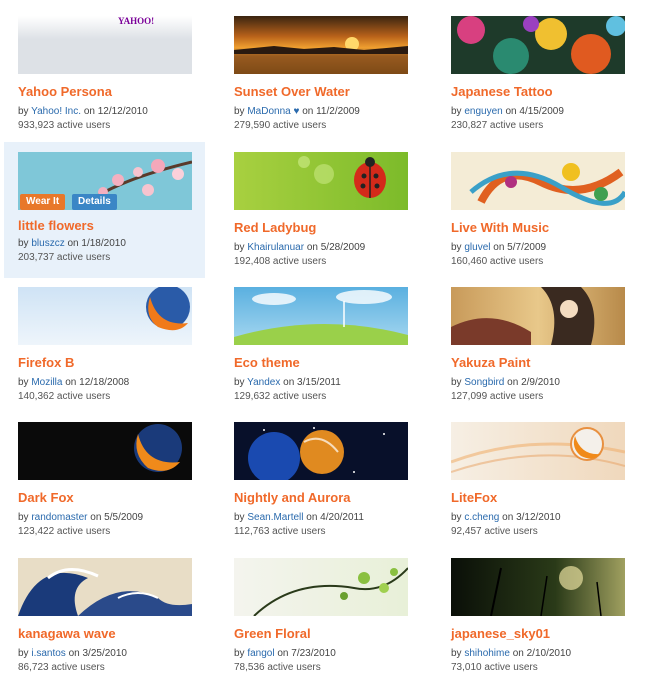 The height and width of the screenshot is (690, 650). Describe the element at coordinates (275, 227) in the screenshot. I see `theme-title: Red Ladybug` at that location.